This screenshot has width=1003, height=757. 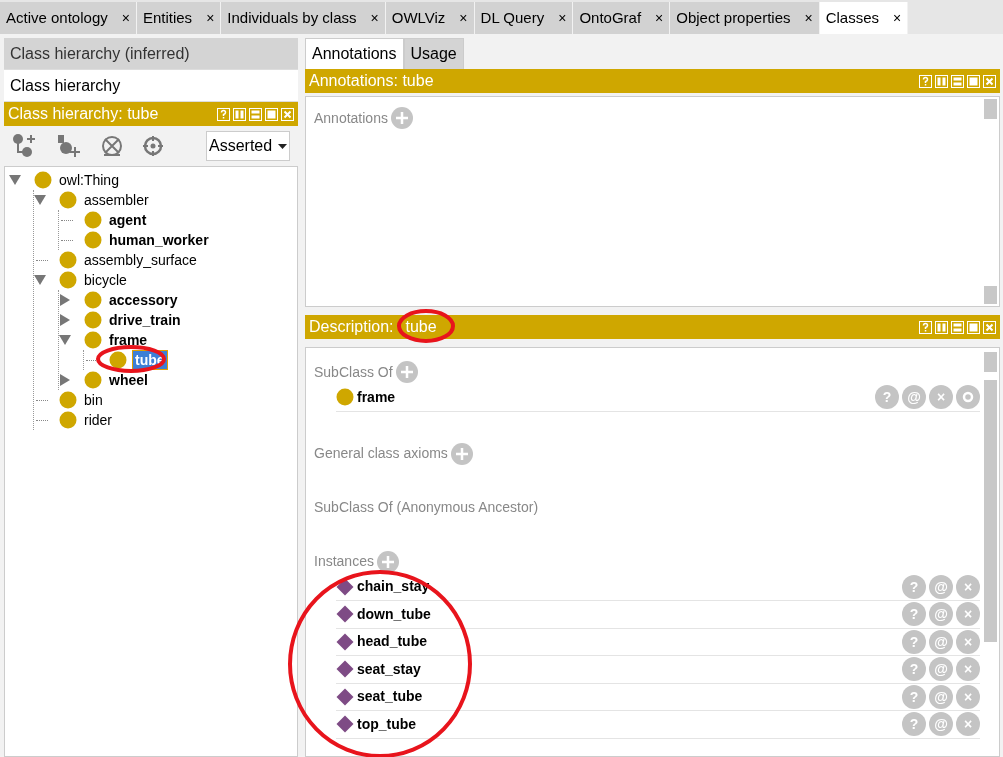 I want to click on tree-item: frame, so click(x=128, y=340).